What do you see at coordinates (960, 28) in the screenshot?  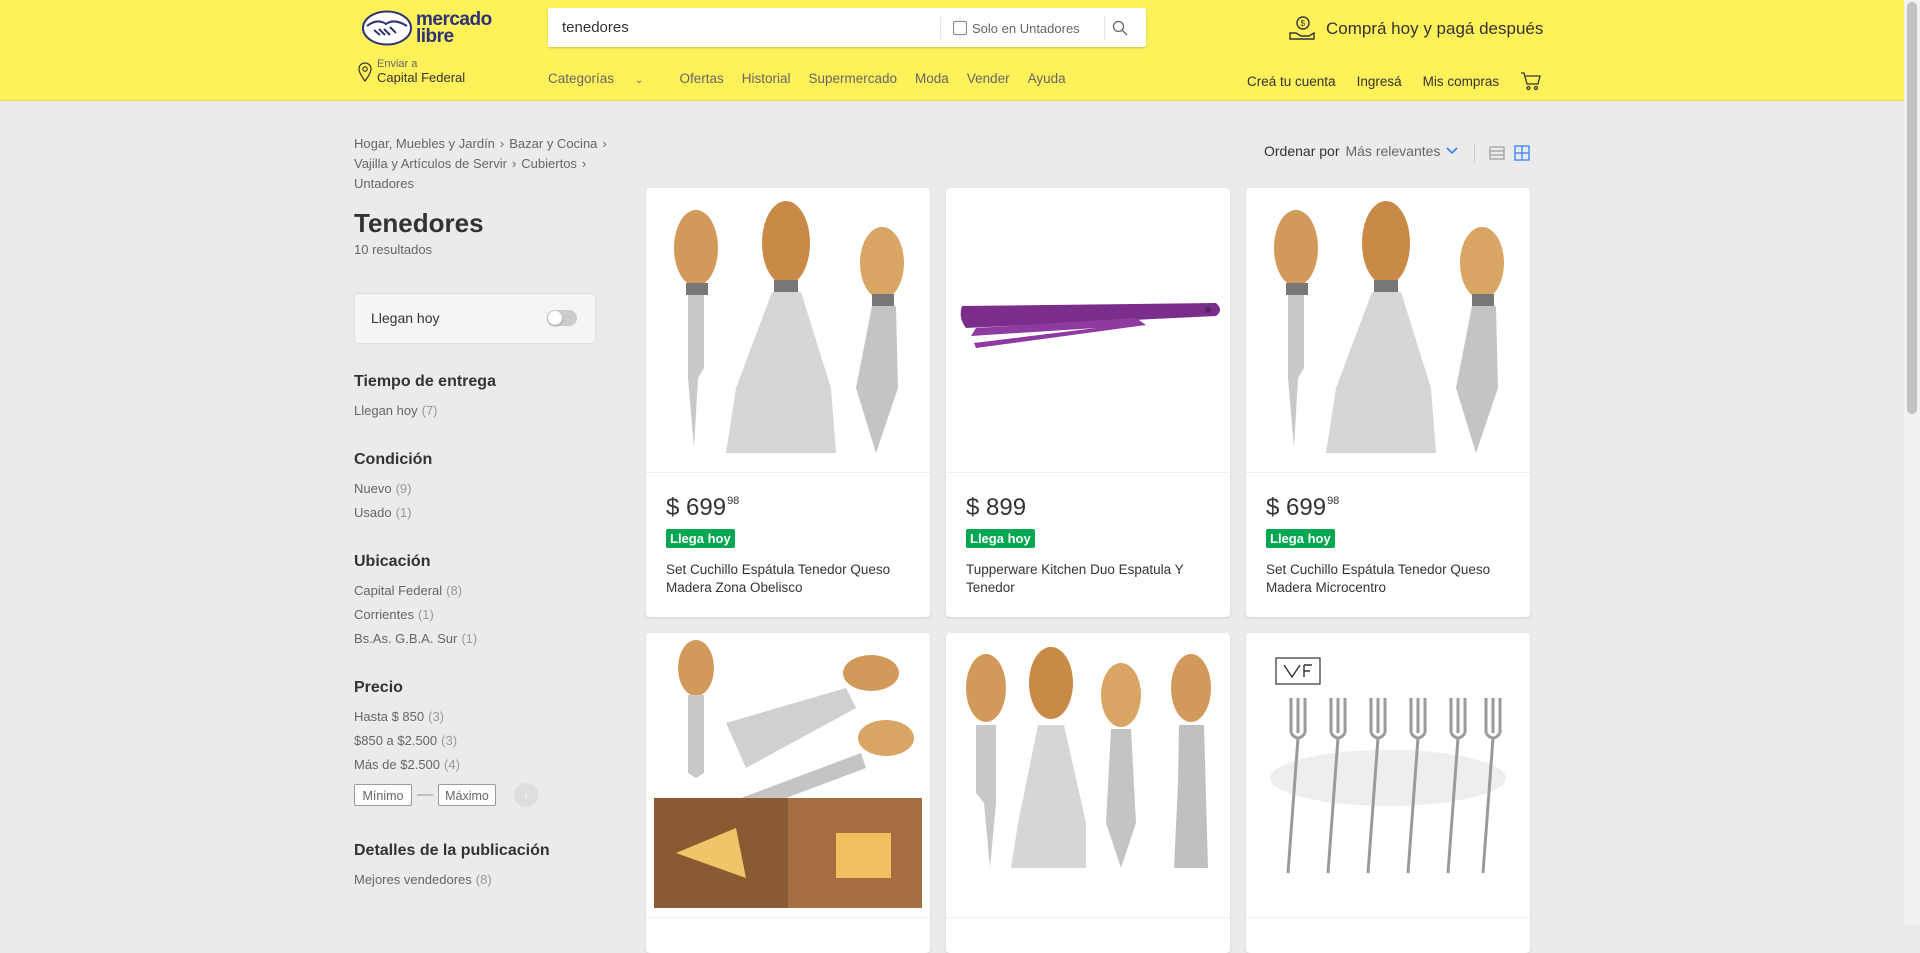 I see `checkbox` at bounding box center [960, 28].